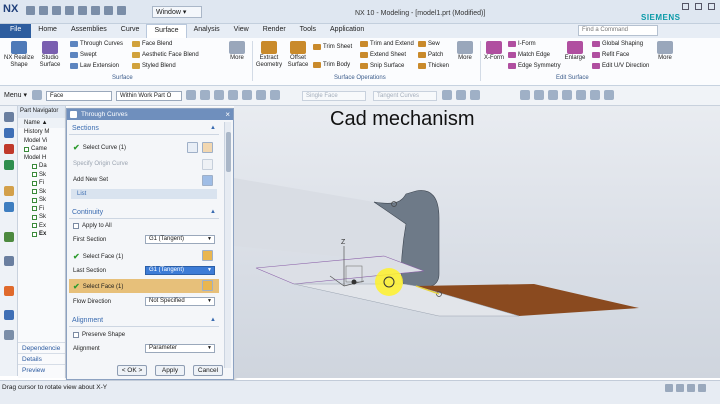  What do you see at coordinates (89, 31) in the screenshot?
I see `tab-assemblies: Assemblies` at bounding box center [89, 31].